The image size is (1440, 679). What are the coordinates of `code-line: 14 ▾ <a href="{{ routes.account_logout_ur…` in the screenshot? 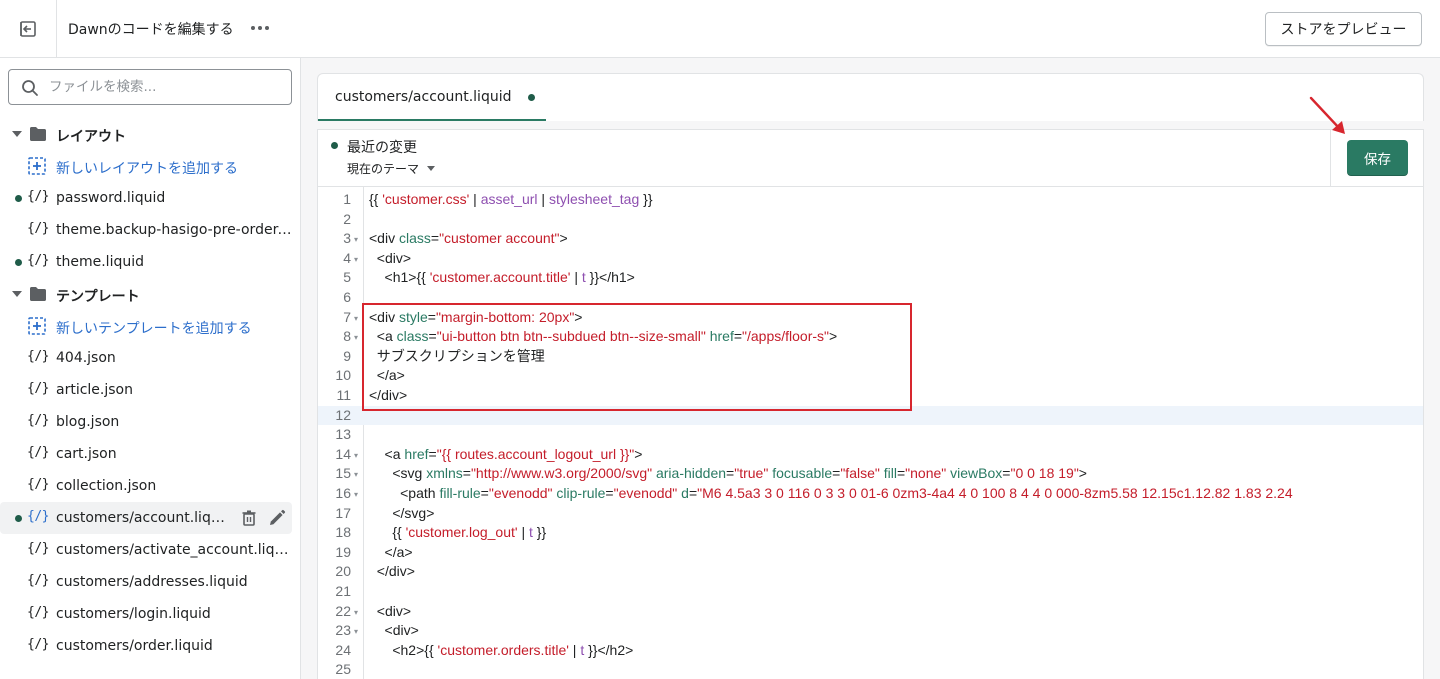 It's located at (870, 455).